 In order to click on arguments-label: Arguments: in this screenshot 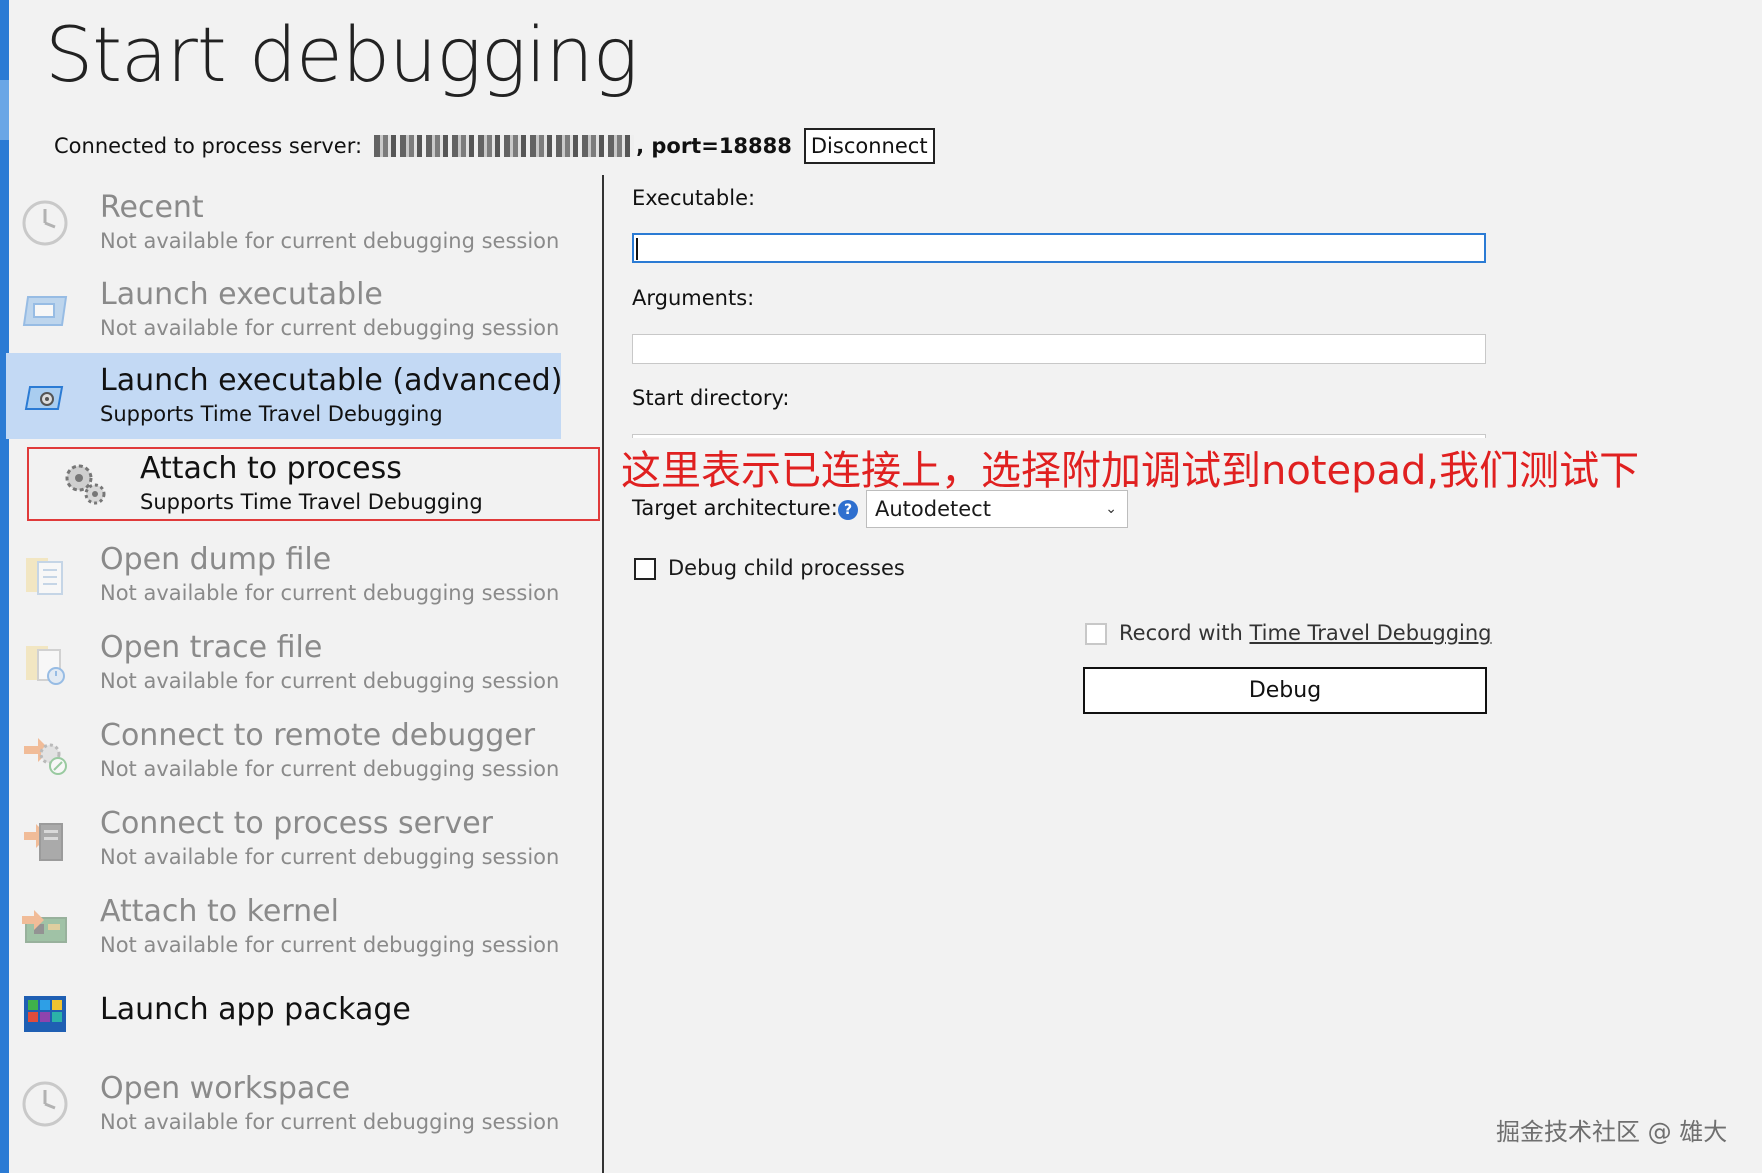, I will do `click(693, 298)`.